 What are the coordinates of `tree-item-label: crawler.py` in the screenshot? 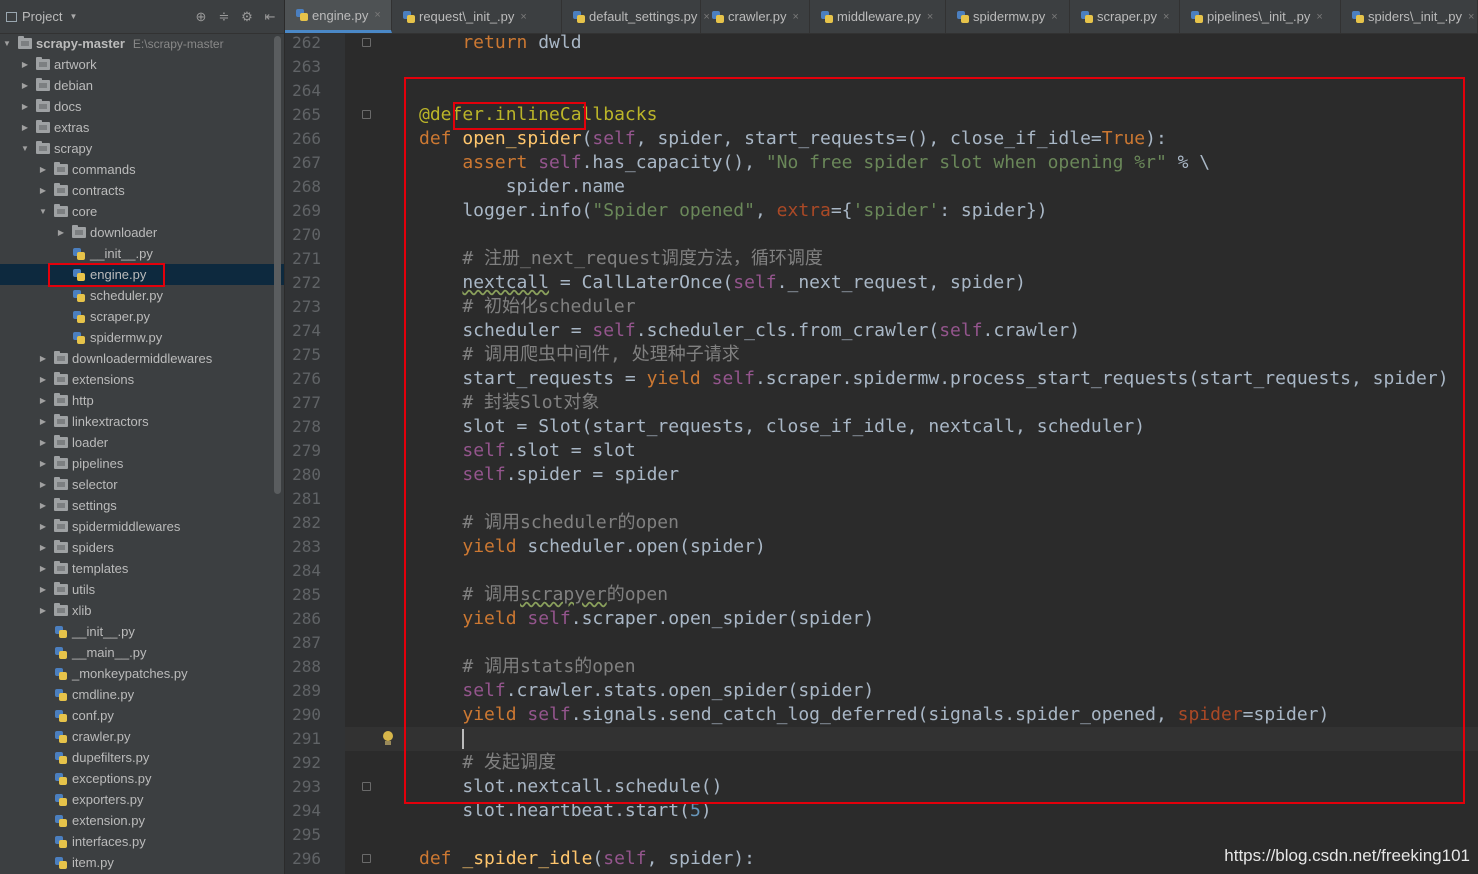 It's located at (101, 736).